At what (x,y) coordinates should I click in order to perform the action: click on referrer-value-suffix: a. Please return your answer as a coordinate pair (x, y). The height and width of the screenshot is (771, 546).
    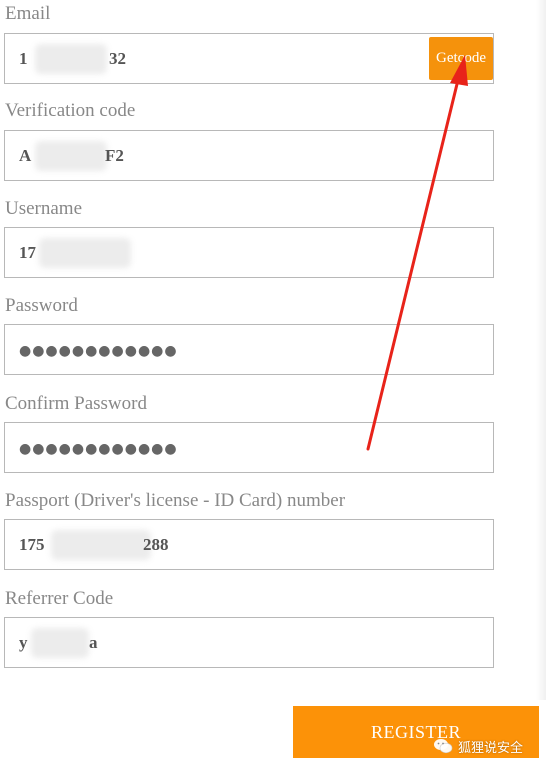
    Looking at the image, I should click on (93, 642).